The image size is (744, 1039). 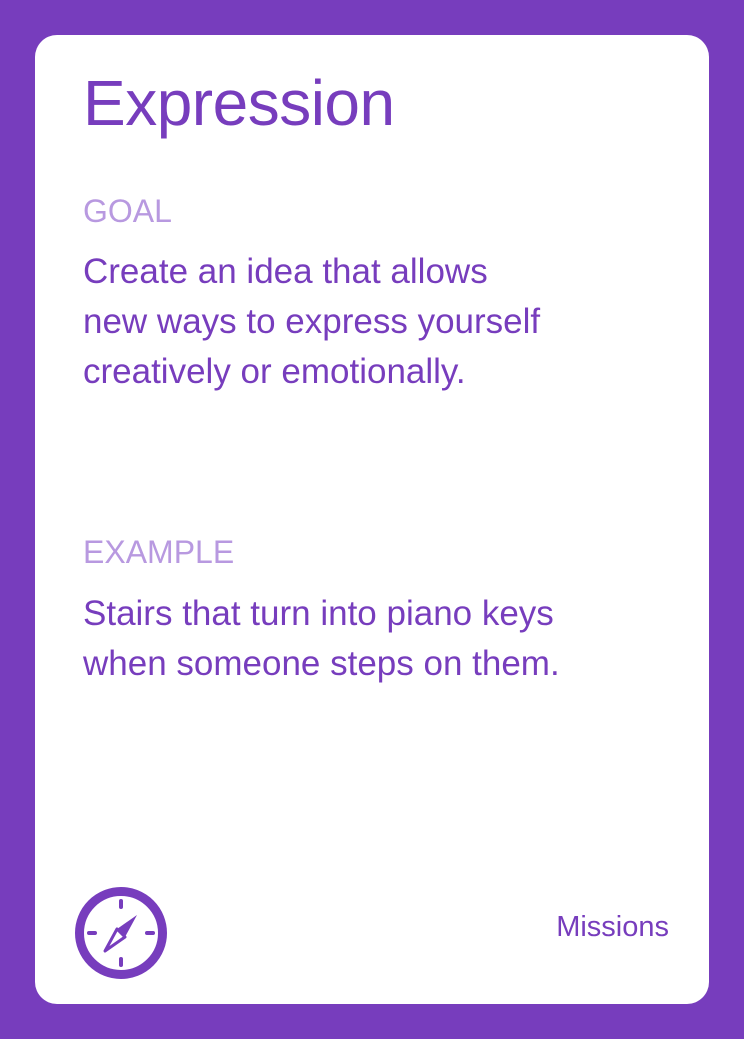 I want to click on goal-label: GOAL, so click(x=127, y=211).